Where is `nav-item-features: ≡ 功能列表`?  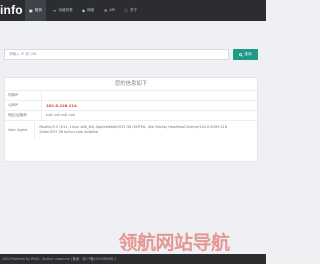 nav-item-features: ≡ 功能列表 is located at coordinates (63, 10).